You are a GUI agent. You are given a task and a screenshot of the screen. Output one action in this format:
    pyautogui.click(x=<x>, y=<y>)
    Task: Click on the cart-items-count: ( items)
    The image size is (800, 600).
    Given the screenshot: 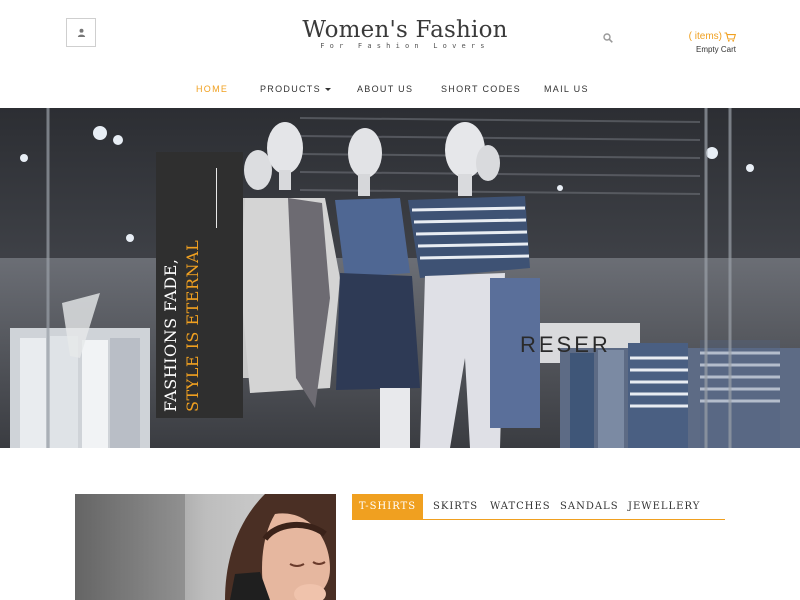 What is the action you would take?
    pyautogui.click(x=705, y=36)
    